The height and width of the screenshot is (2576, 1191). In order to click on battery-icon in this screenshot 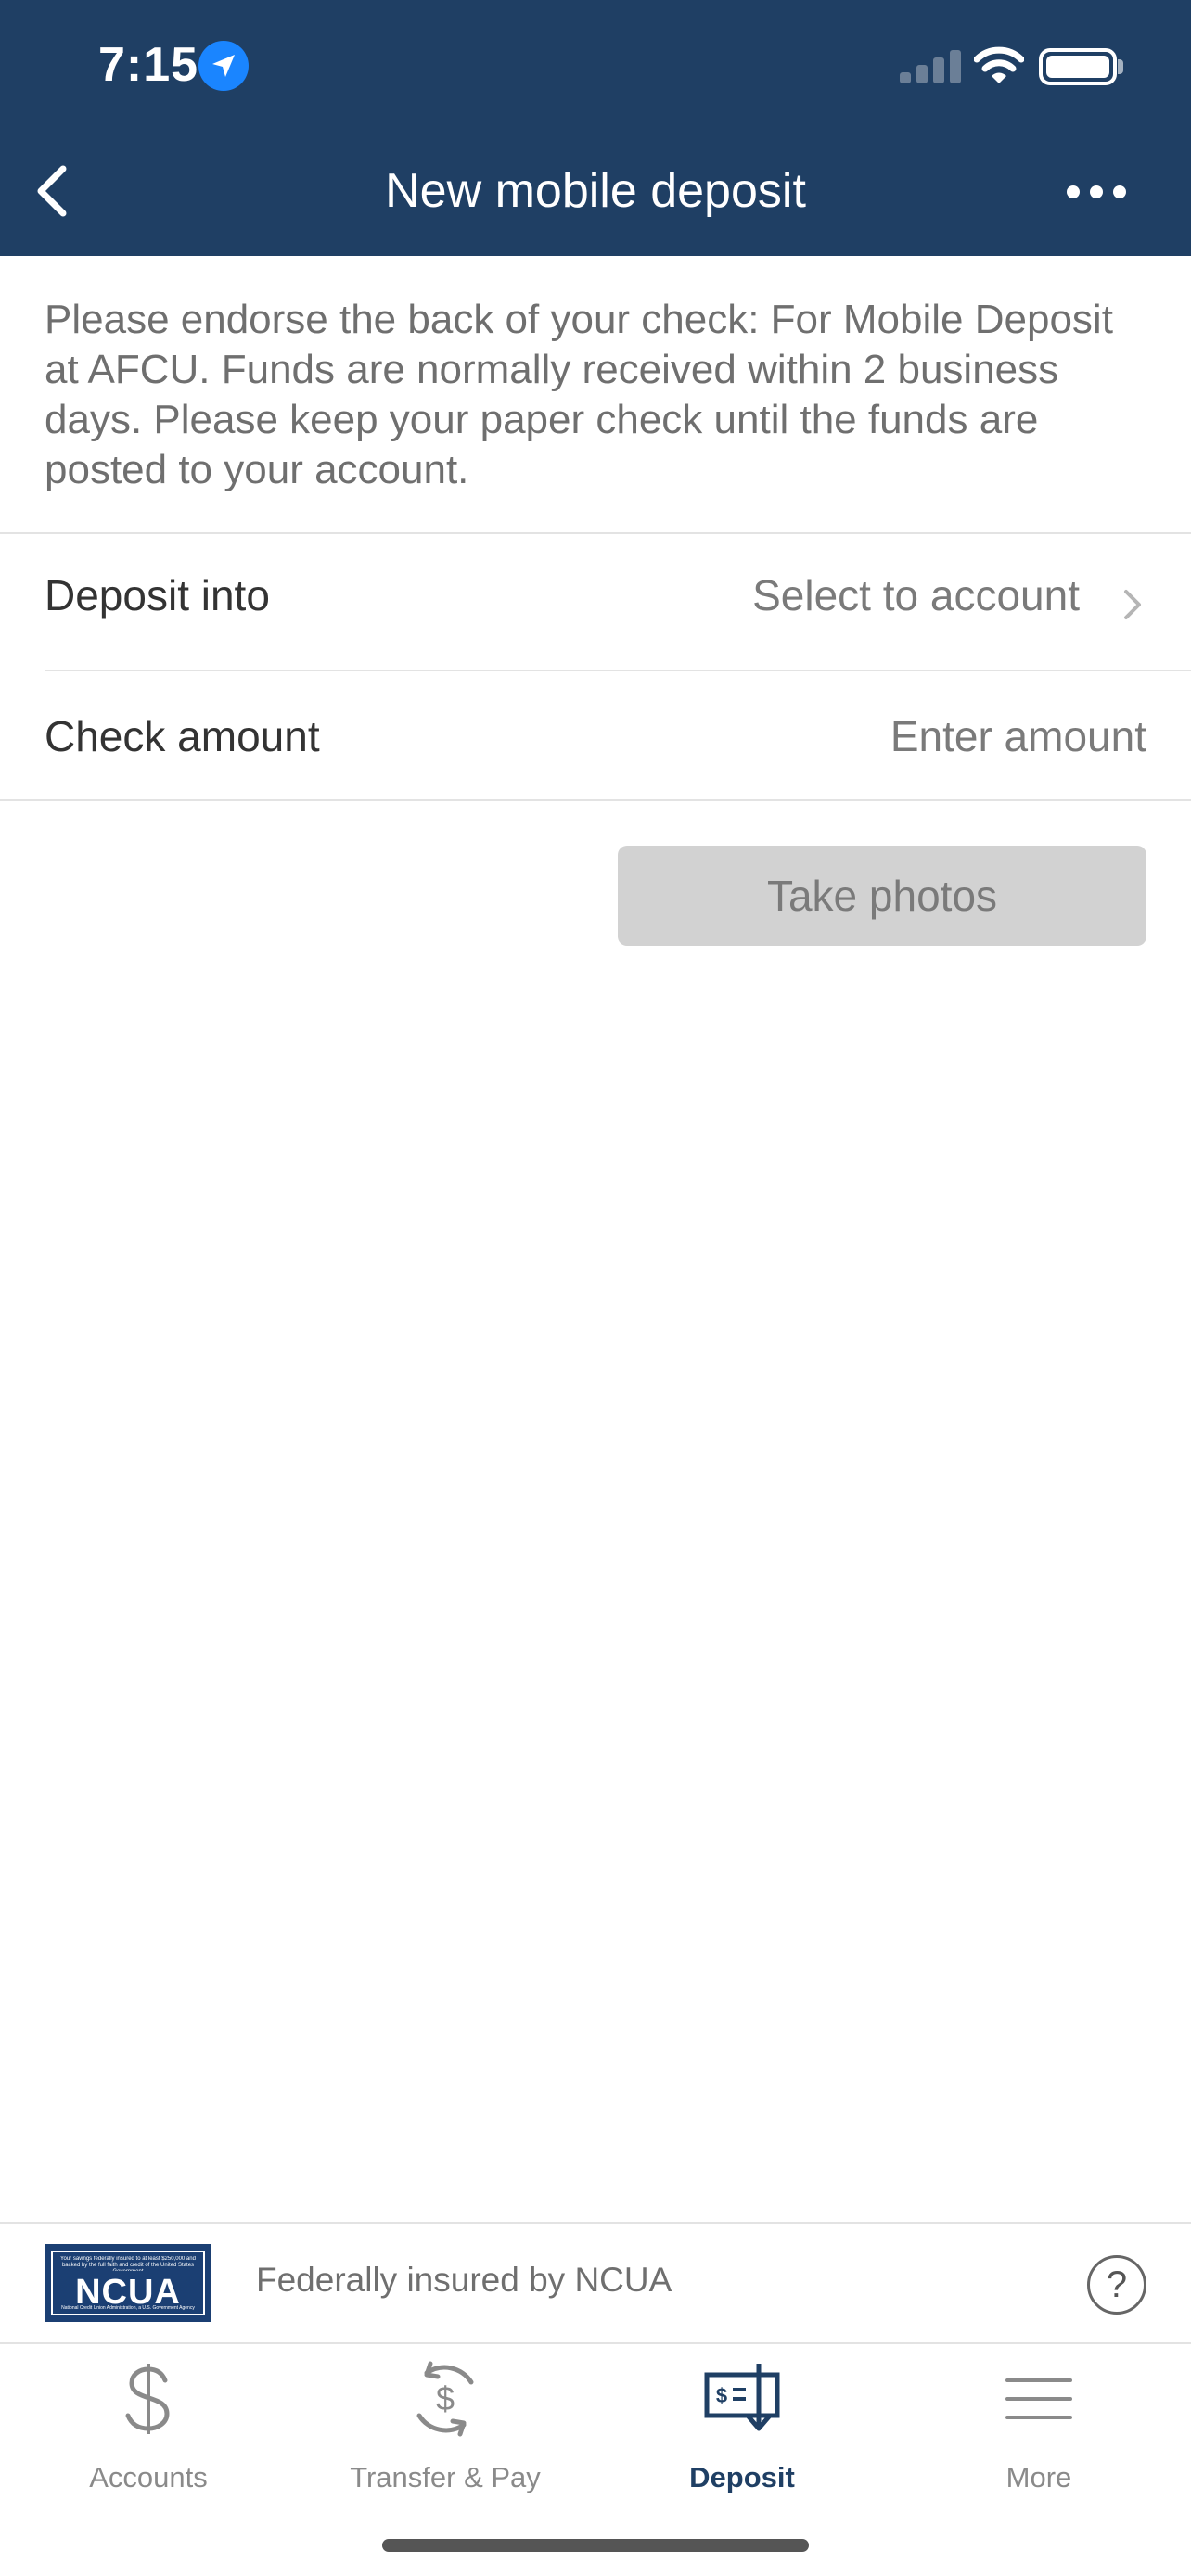, I will do `click(1078, 66)`.